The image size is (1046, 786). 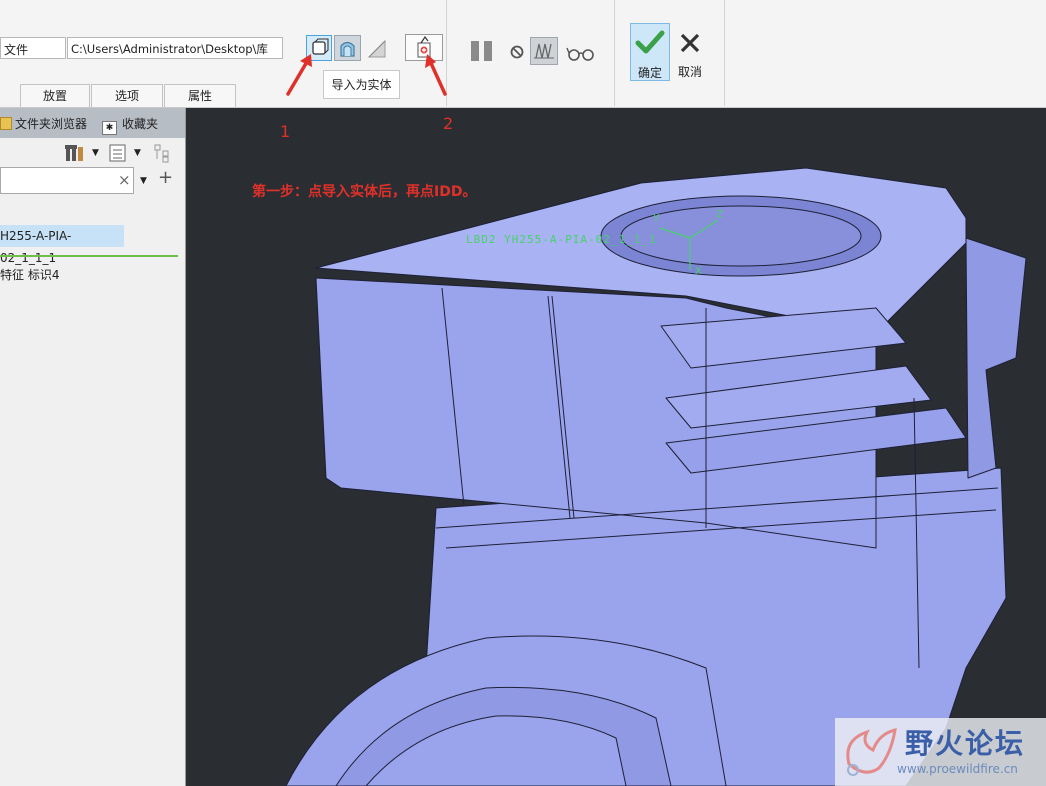 I want to click on tab-folder-browser: 文件夹浏览器, so click(x=43, y=124).